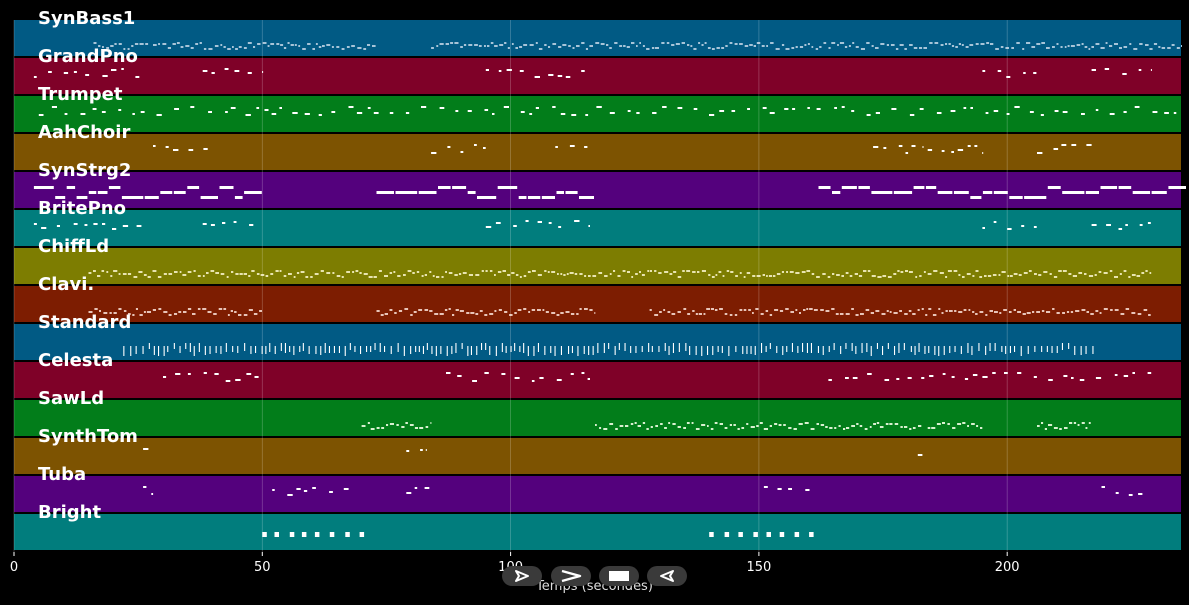  What do you see at coordinates (619, 576) in the screenshot?
I see `stop-button` at bounding box center [619, 576].